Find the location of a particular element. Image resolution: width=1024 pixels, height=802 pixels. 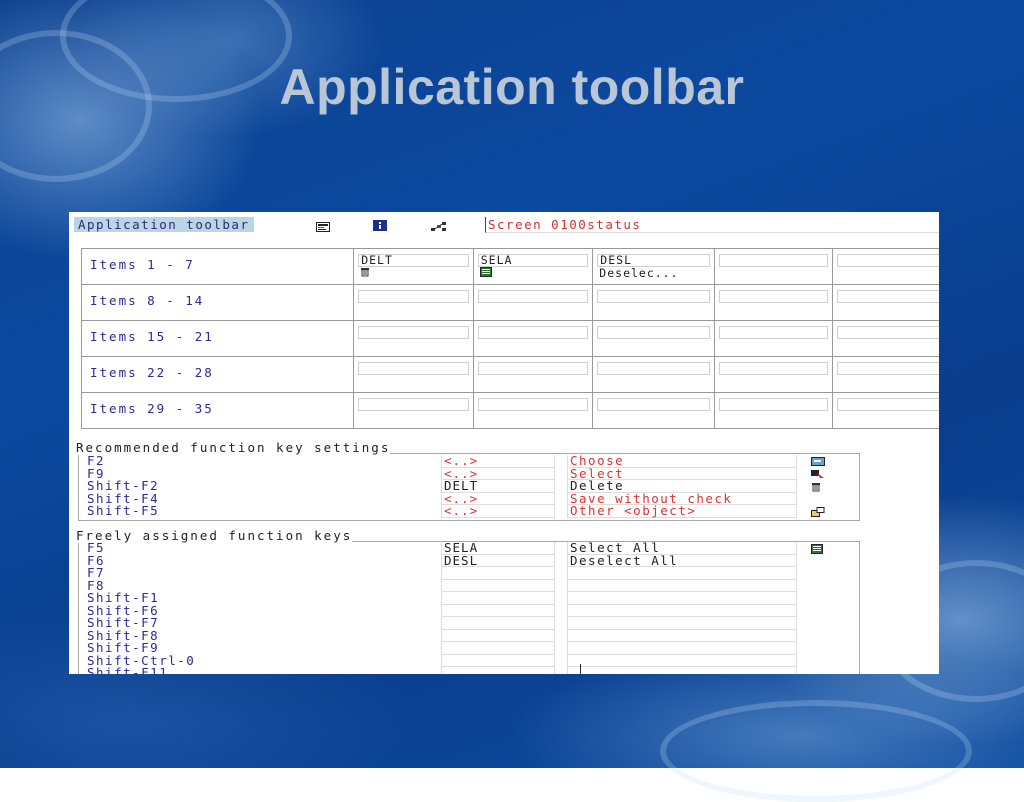

function-text-input: Other <object> is located at coordinates (682, 511).